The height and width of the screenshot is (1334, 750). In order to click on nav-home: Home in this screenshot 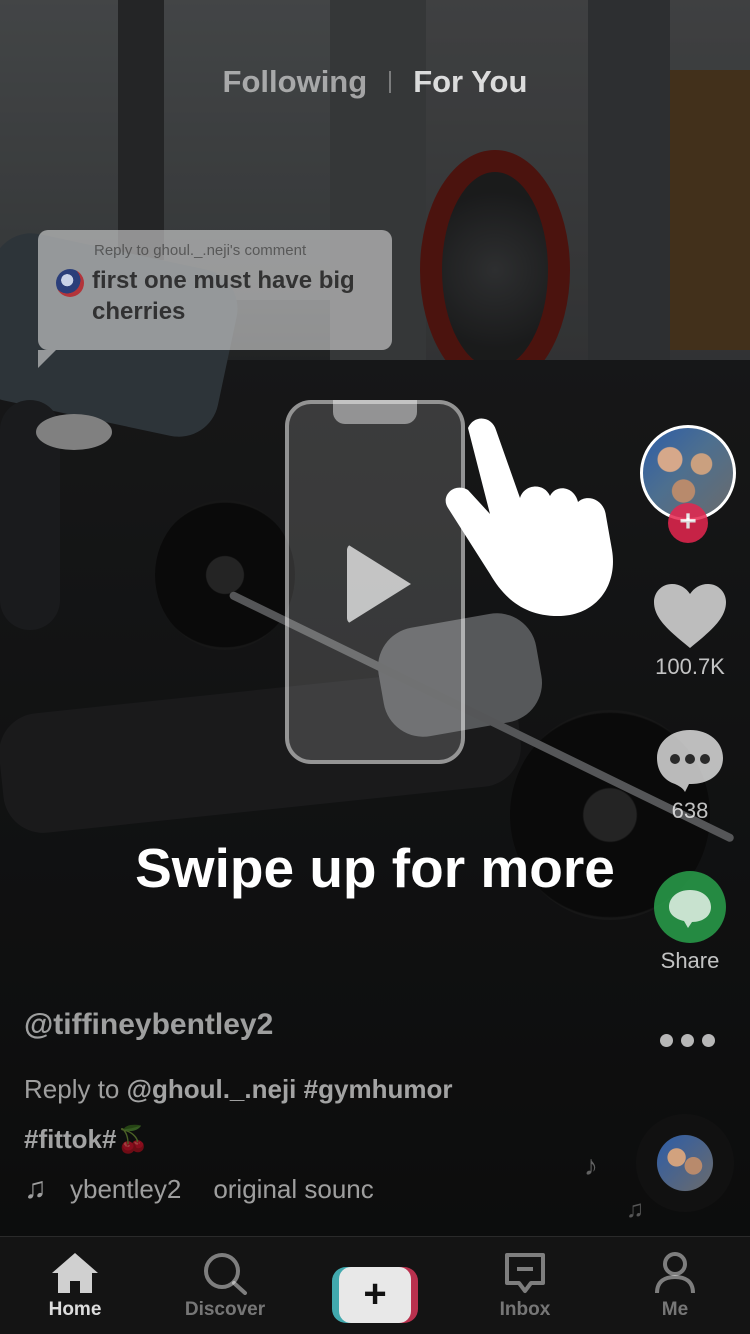, I will do `click(75, 1285)`.